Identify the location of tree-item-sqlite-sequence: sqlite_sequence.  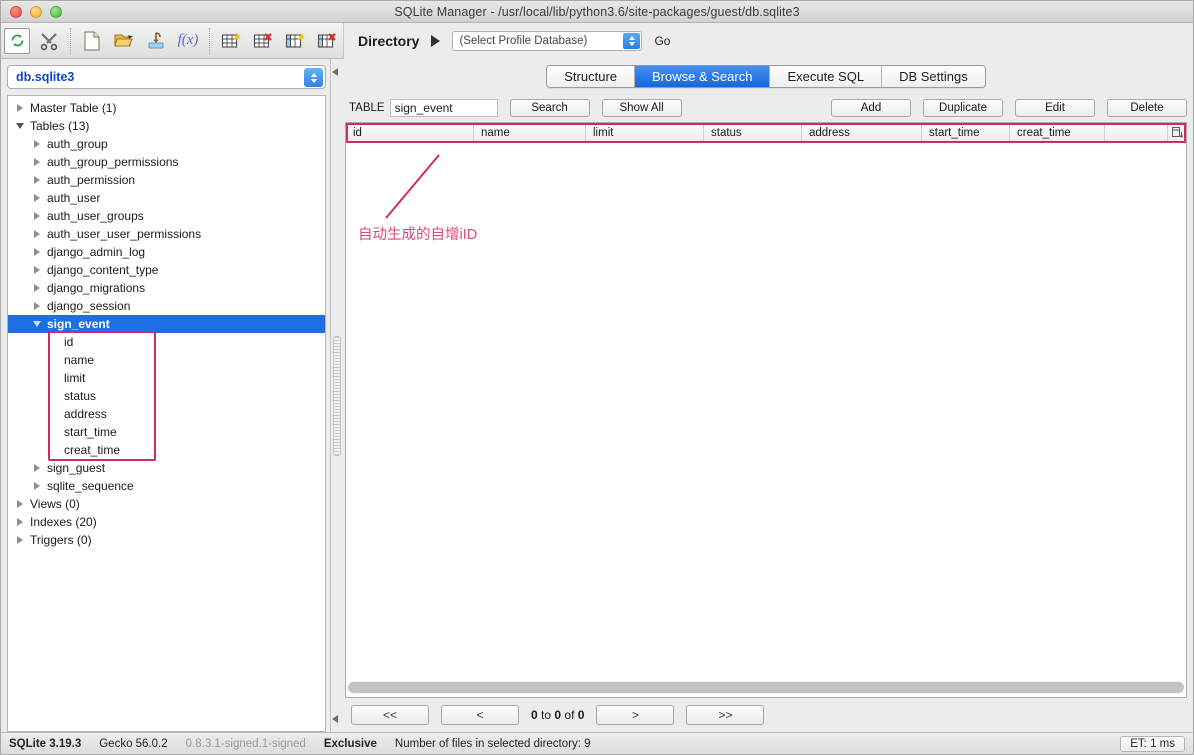
(166, 486).